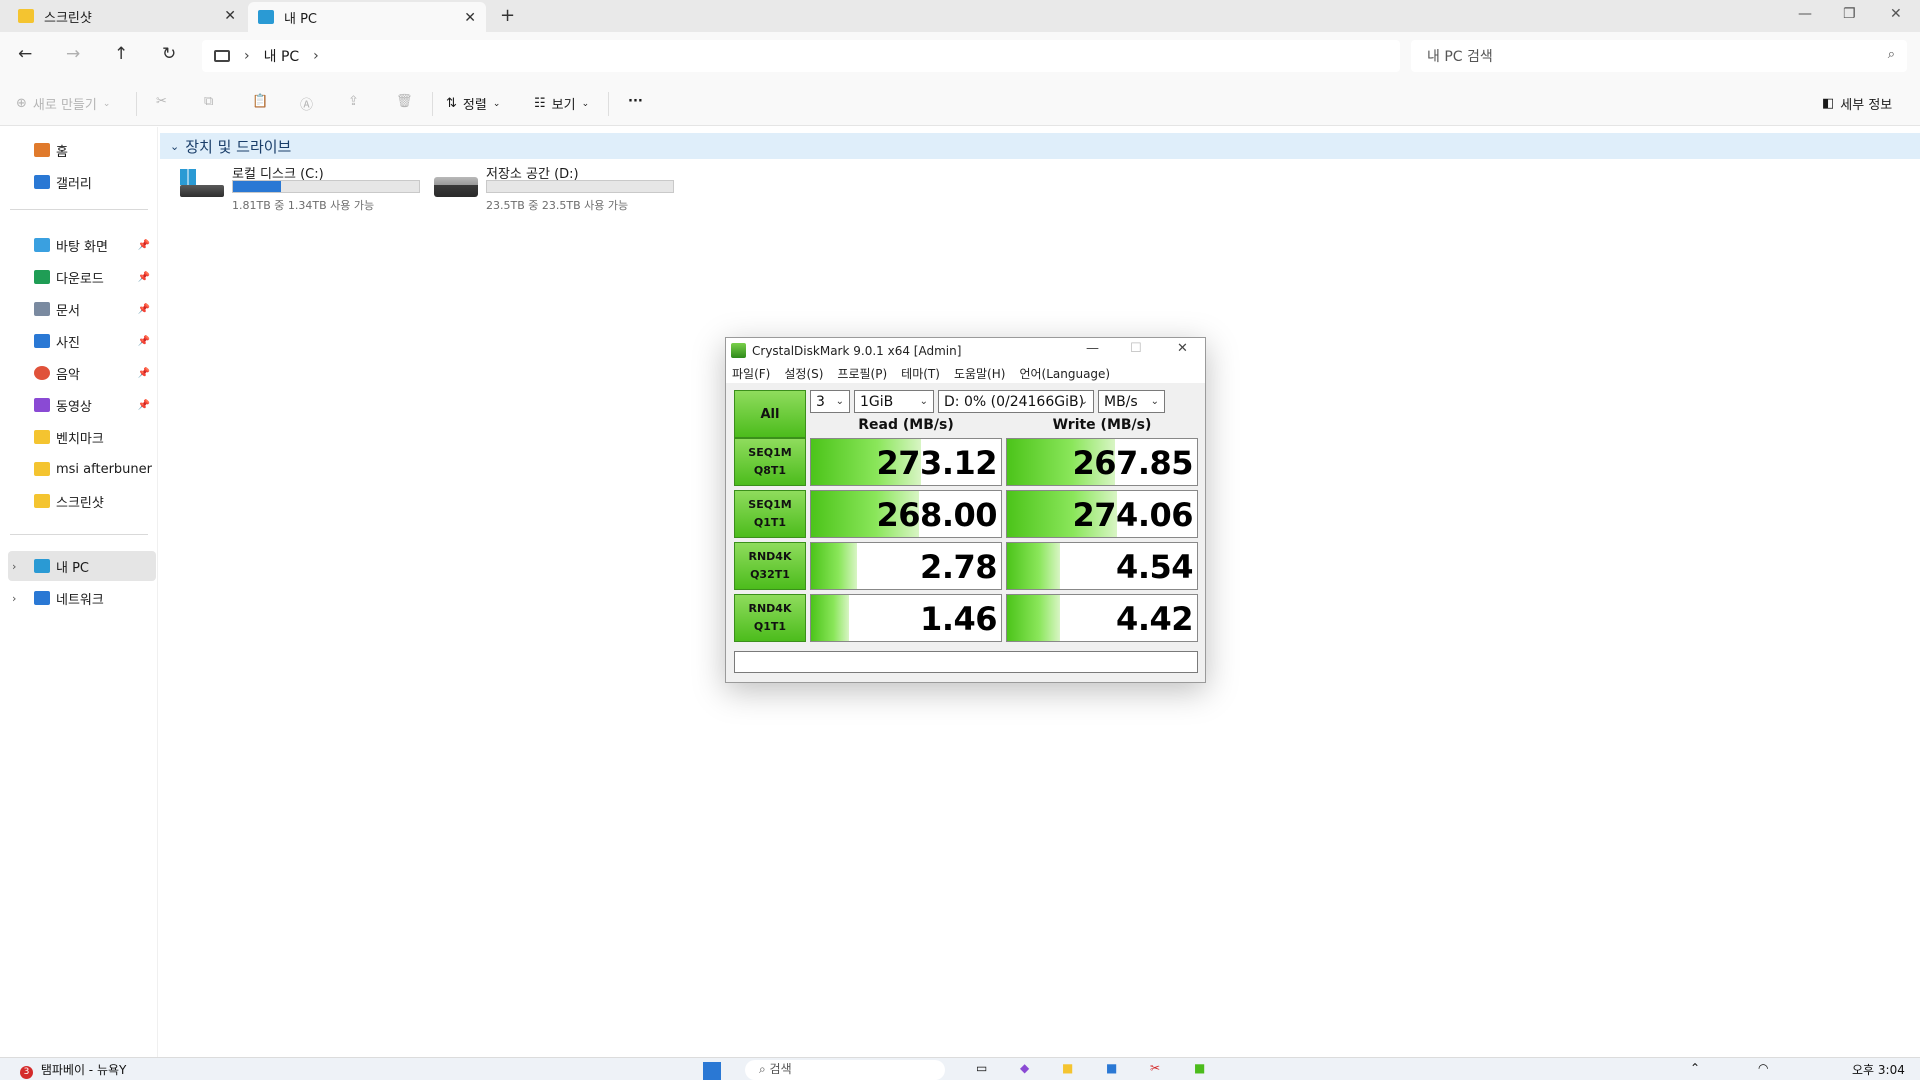 The height and width of the screenshot is (1080, 1920). Describe the element at coordinates (635, 101) in the screenshot. I see `more-options-button: ···` at that location.